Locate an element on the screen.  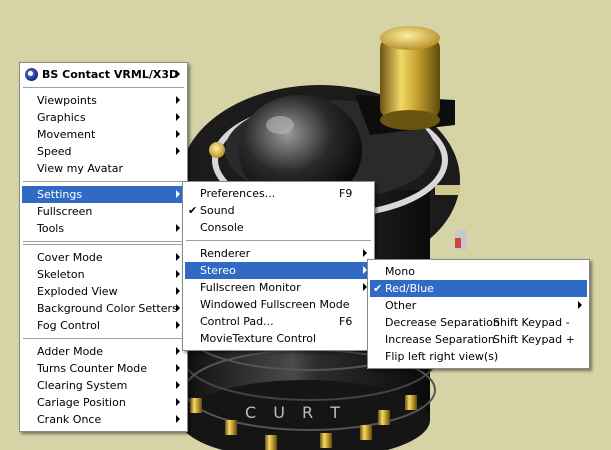
menu-item-red-blue: ✔ Red/Blue is located at coordinates (478, 288).